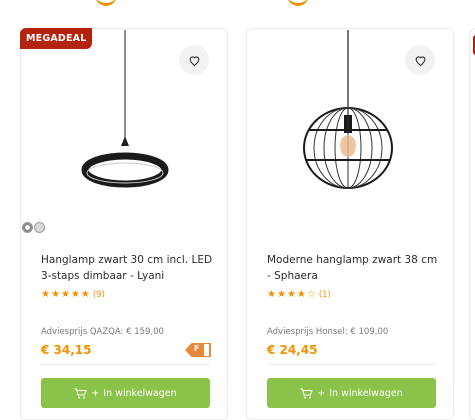 The height and width of the screenshot is (420, 475). I want to click on swatch-black, so click(27, 227).